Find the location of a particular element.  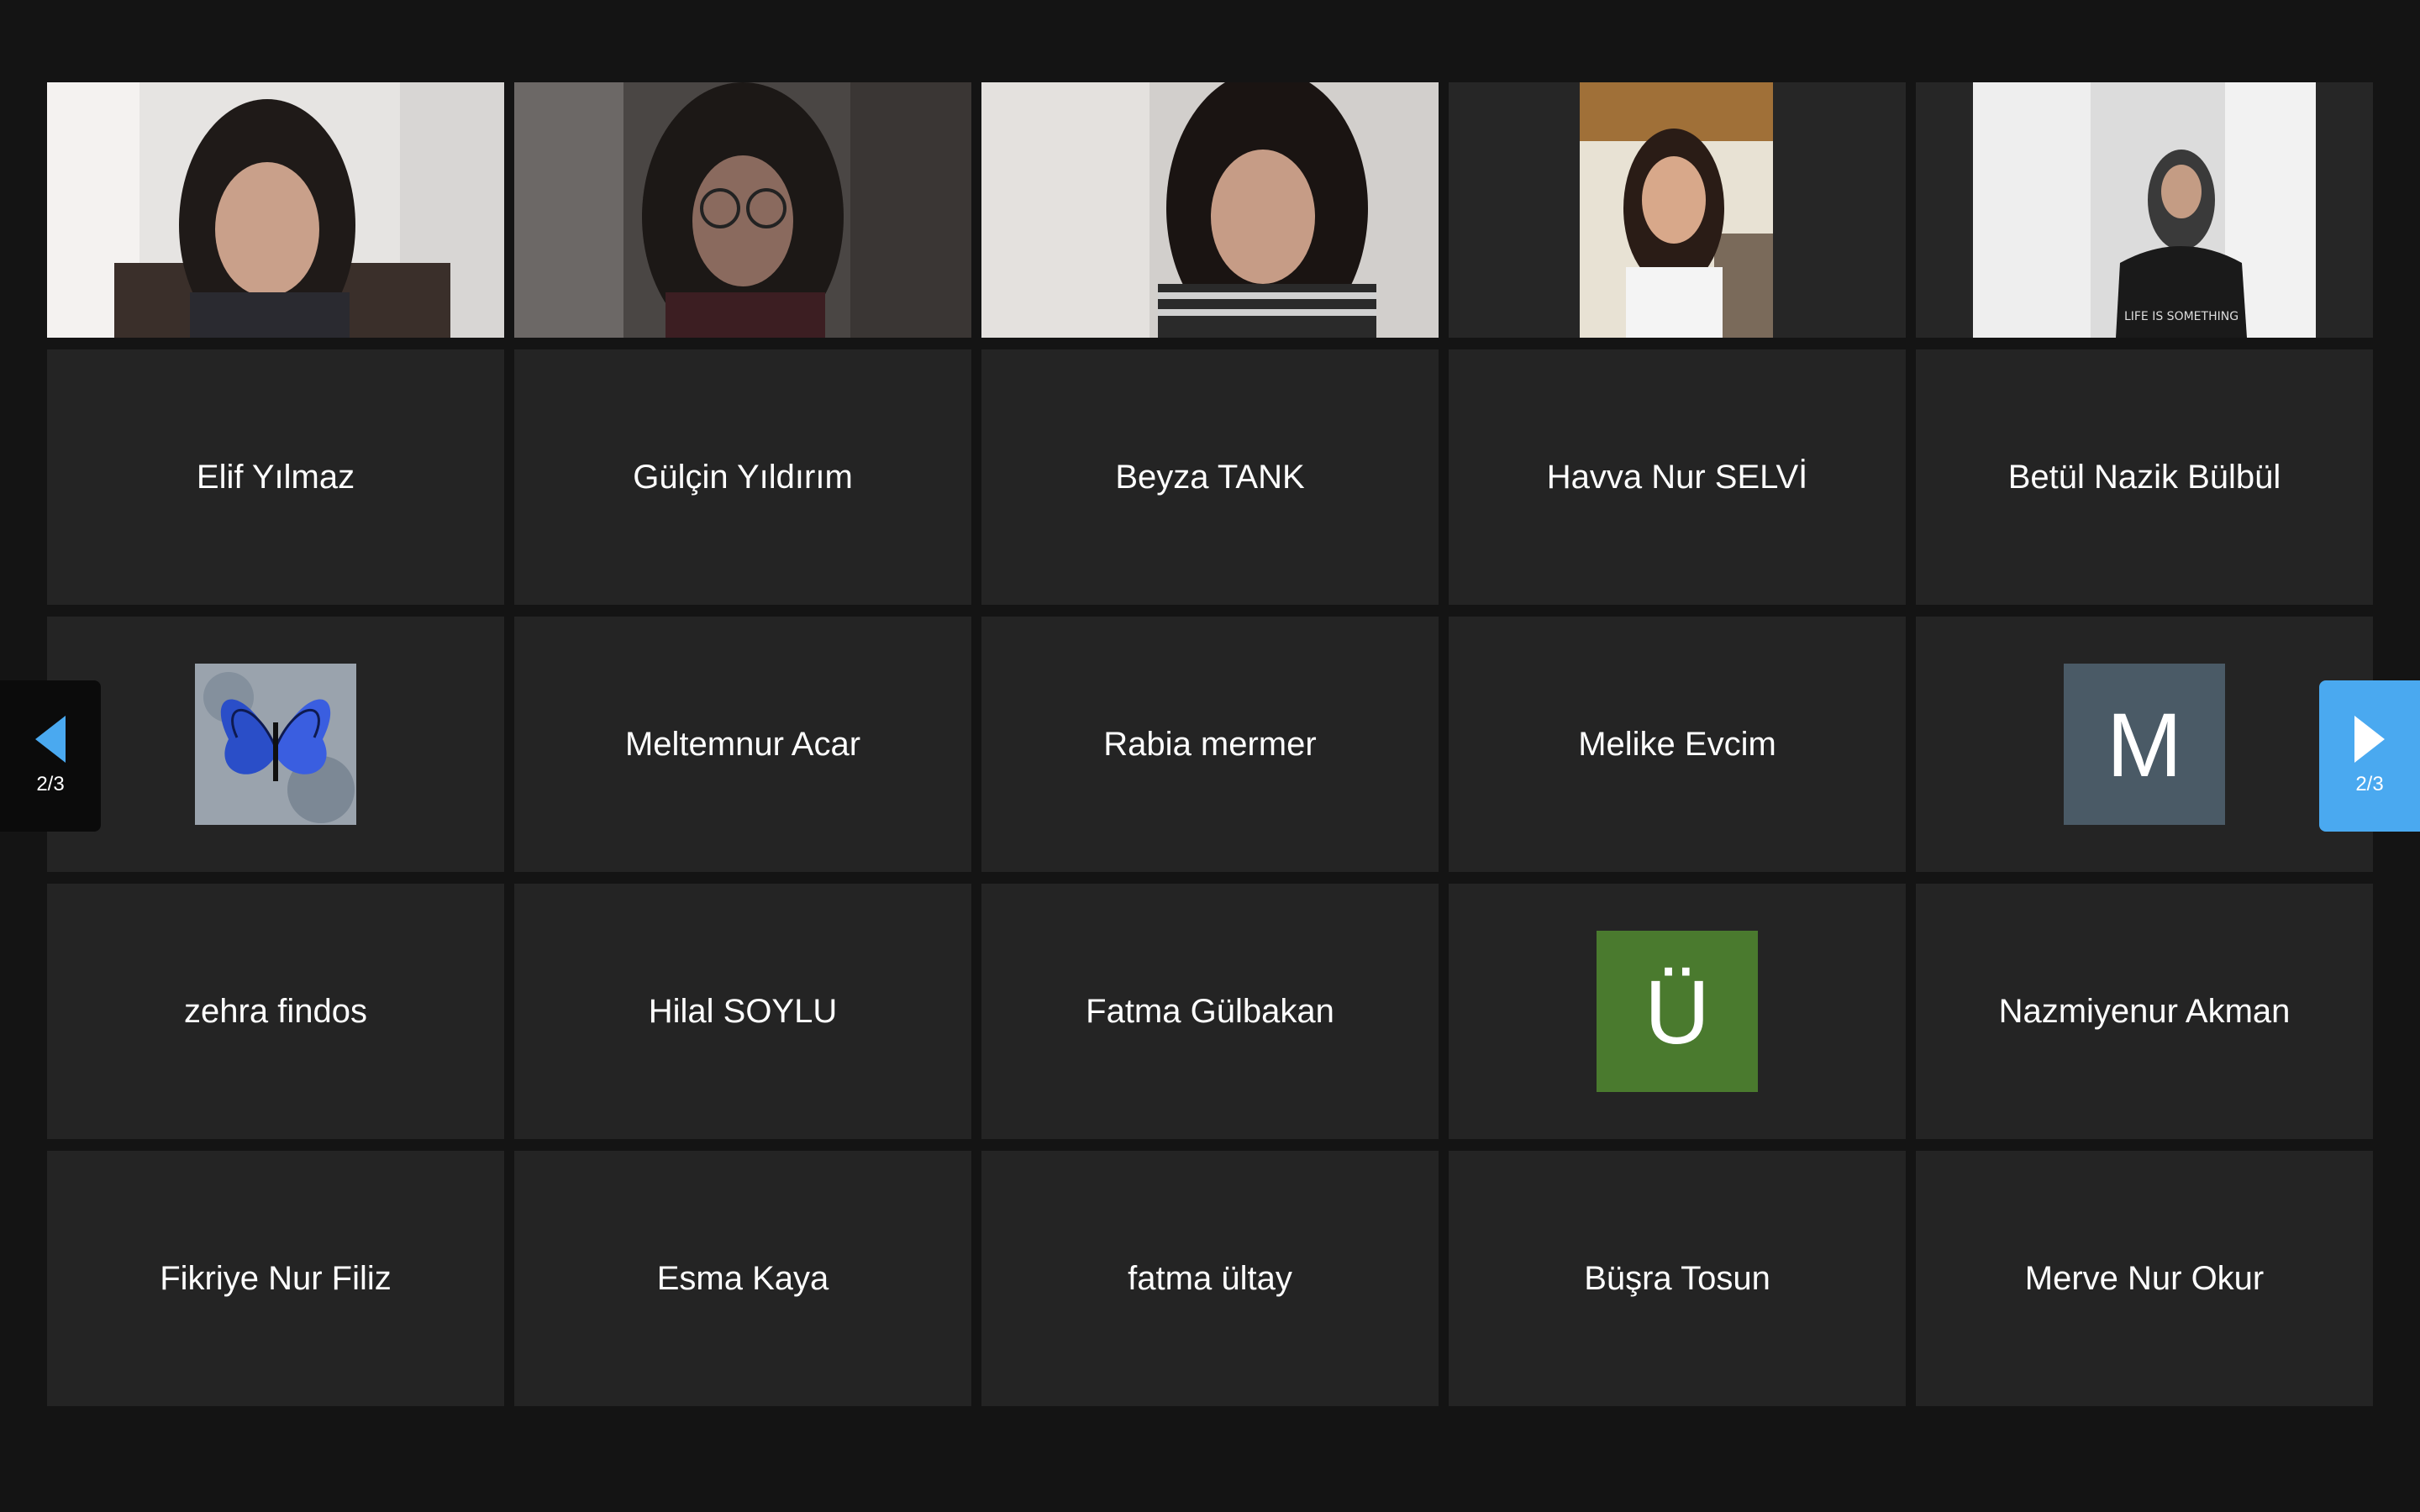

participant-name: Betül Nazik Bülbül is located at coordinates (2144, 477).